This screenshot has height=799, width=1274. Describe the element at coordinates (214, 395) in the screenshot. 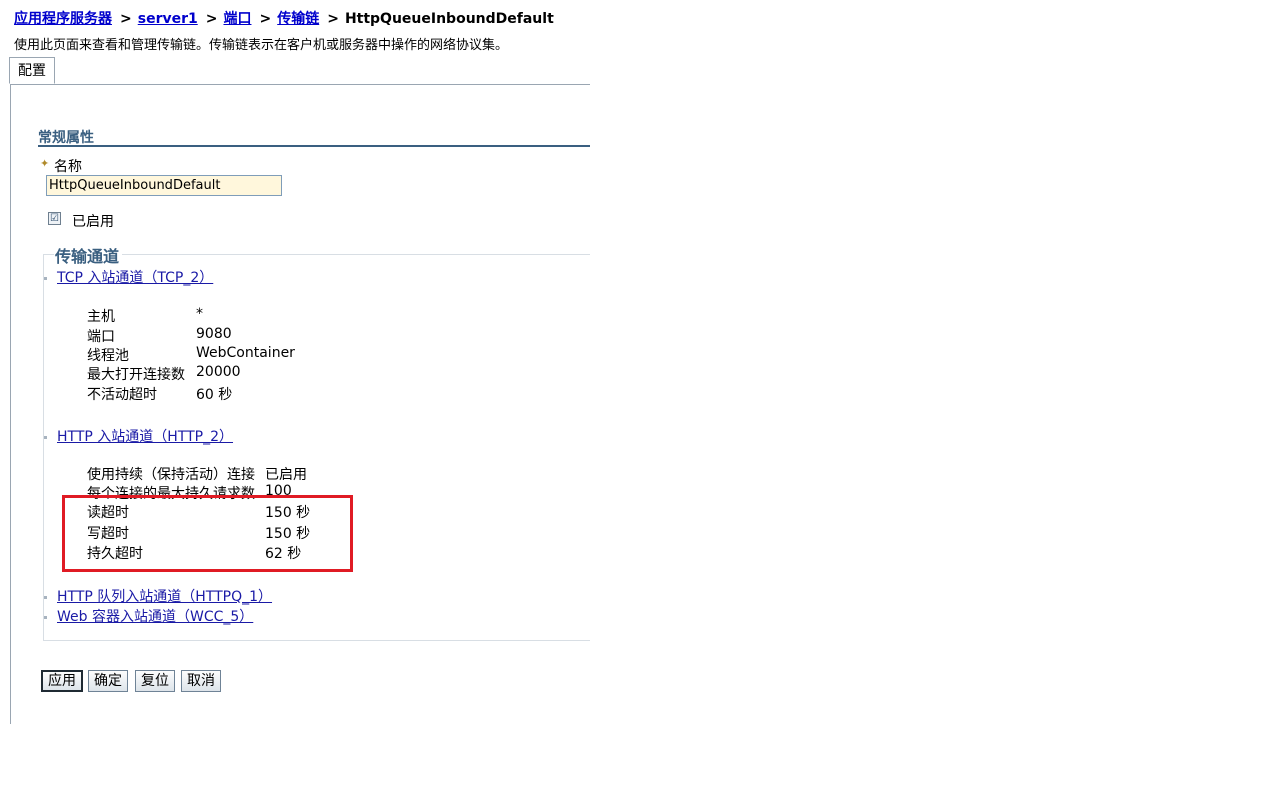

I see `tcp-inactivity-timeout-value: 60 秒` at that location.